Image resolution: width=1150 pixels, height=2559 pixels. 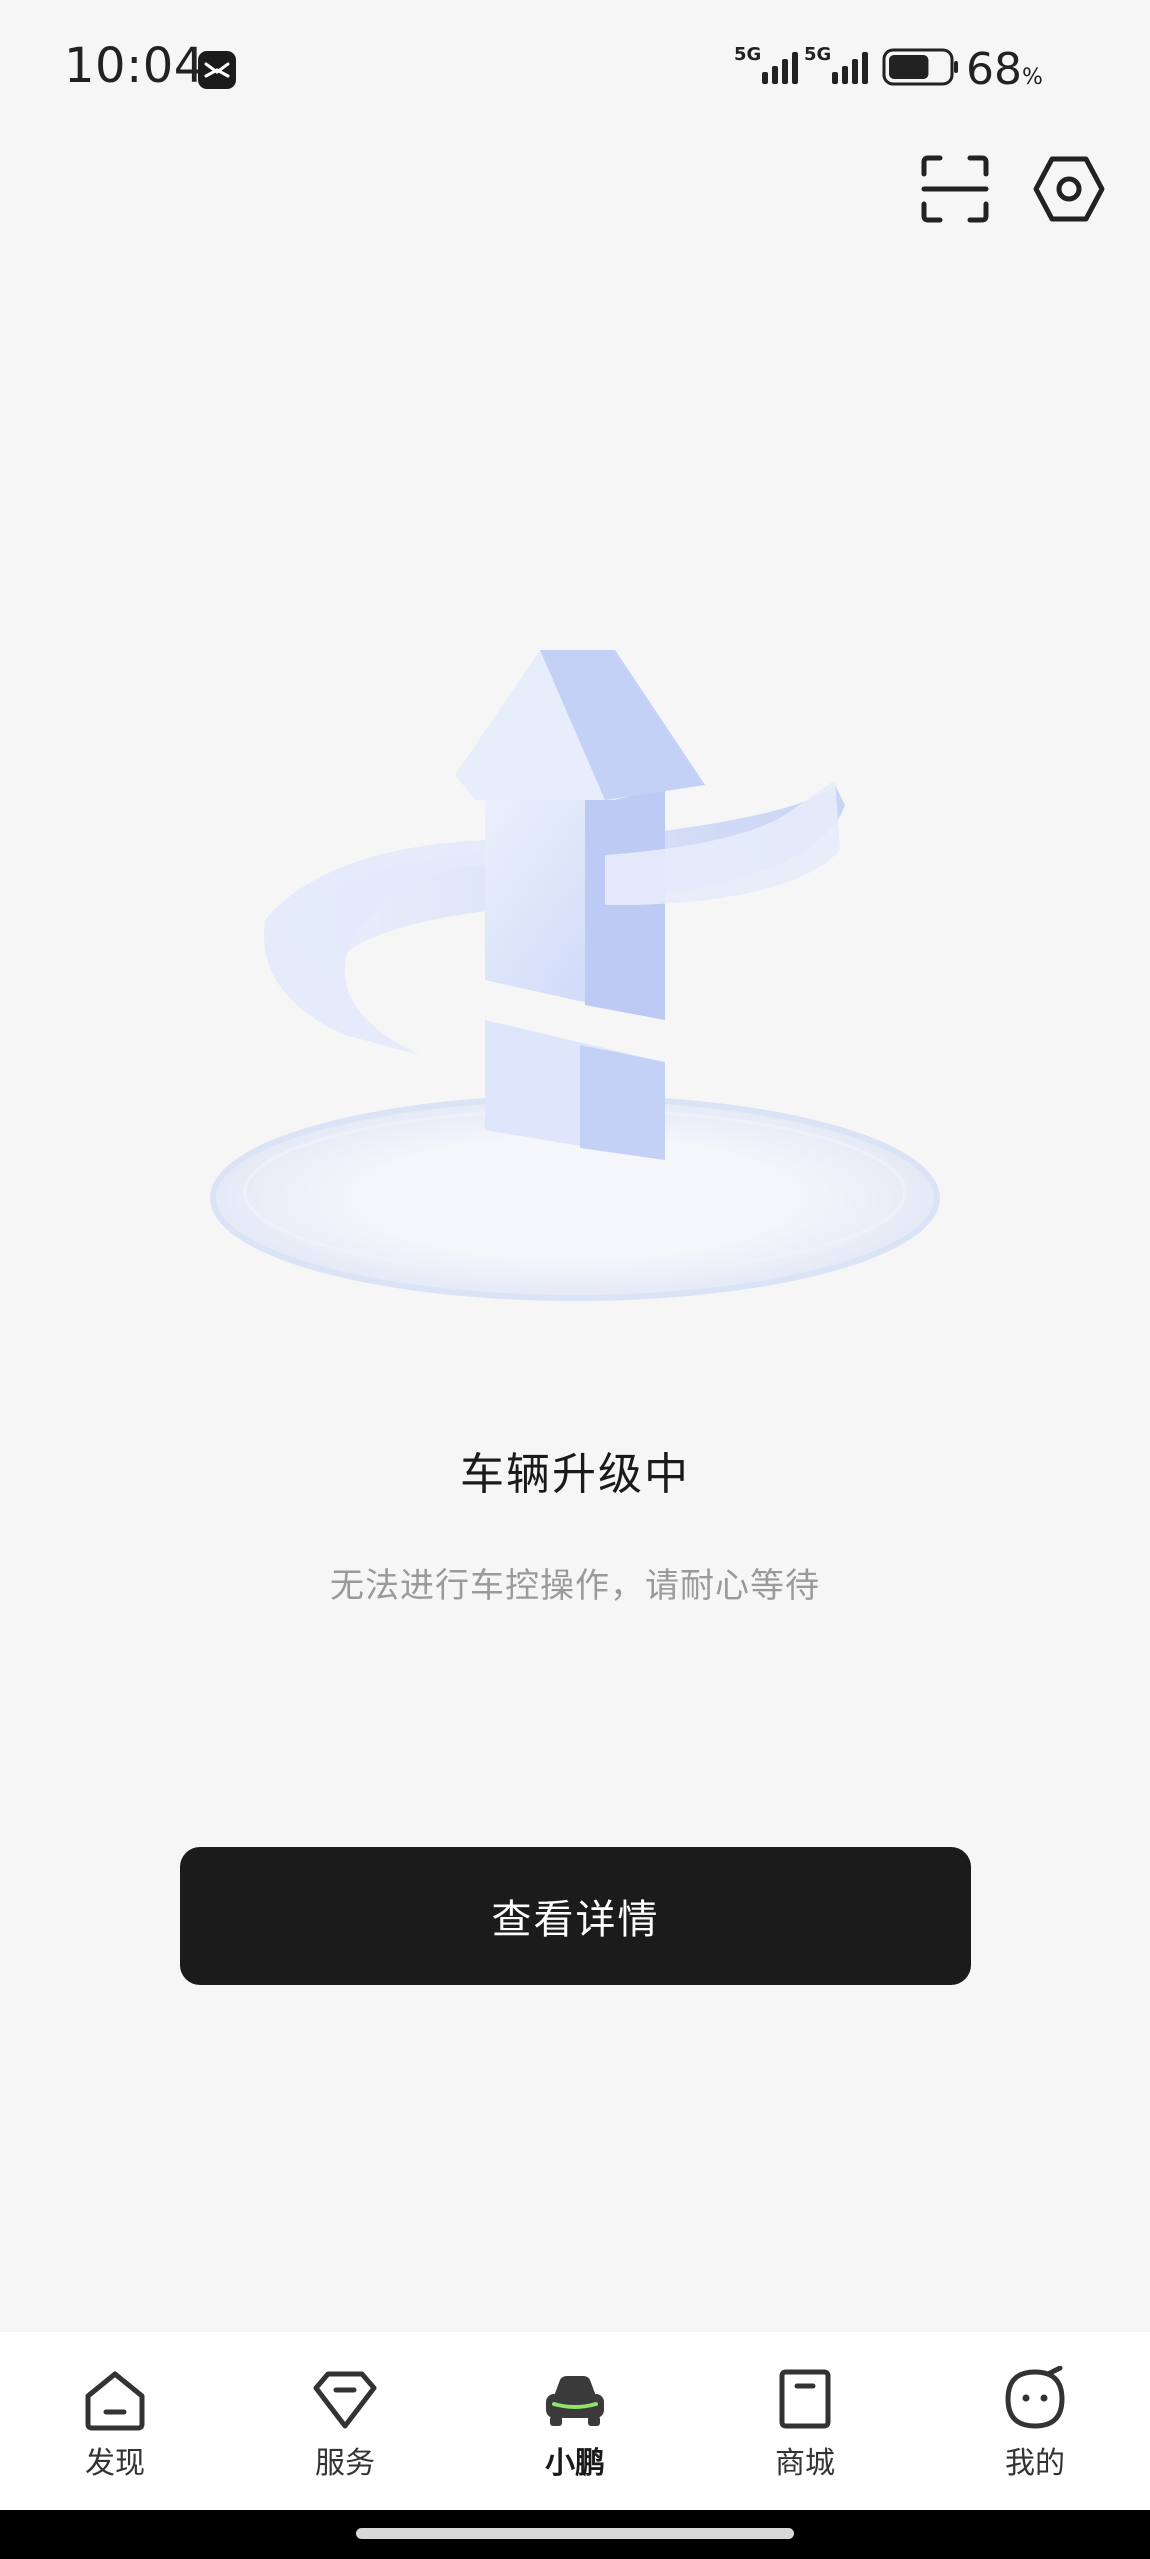 I want to click on settings-button, so click(x=1069, y=189).